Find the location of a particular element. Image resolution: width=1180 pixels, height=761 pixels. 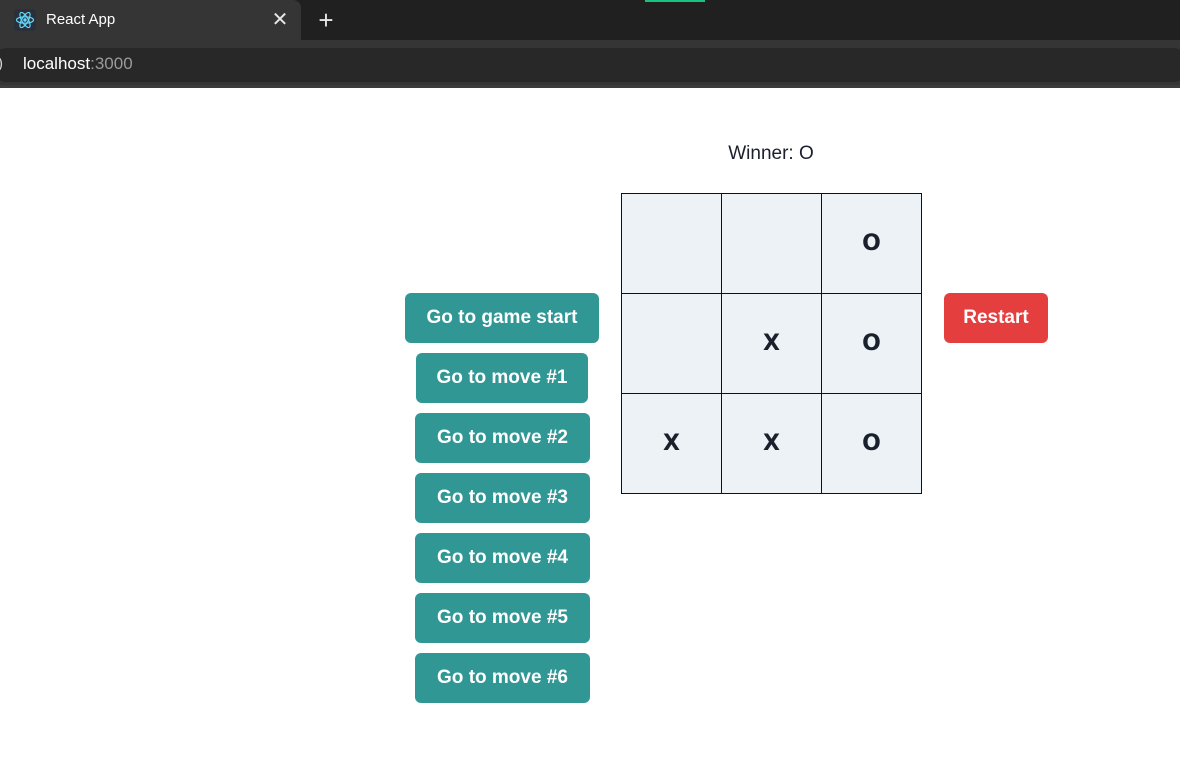

address-bar is located at coordinates (590, 65).